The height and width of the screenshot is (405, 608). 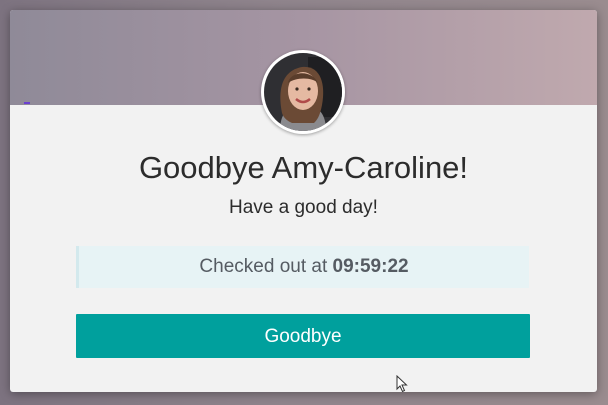 I want to click on checkout-label: Checked out at, so click(x=266, y=266).